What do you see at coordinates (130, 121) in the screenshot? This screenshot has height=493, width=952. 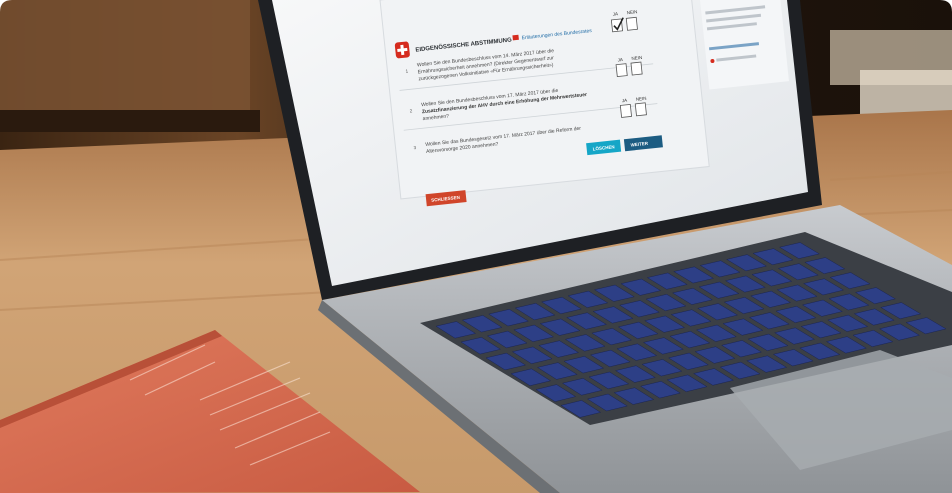 I see `shelf-shadow` at bounding box center [130, 121].